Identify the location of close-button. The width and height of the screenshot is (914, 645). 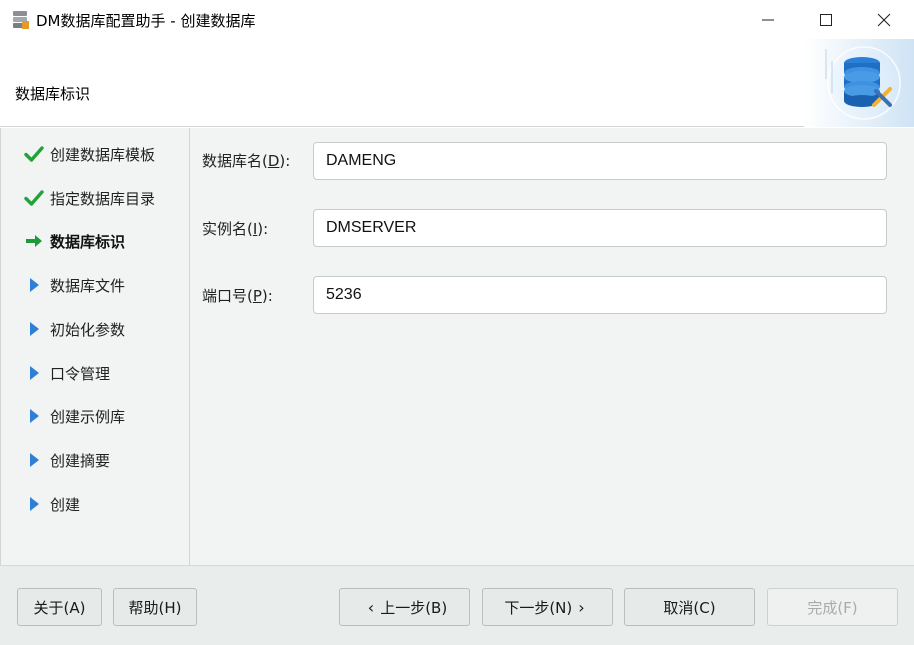
(884, 19).